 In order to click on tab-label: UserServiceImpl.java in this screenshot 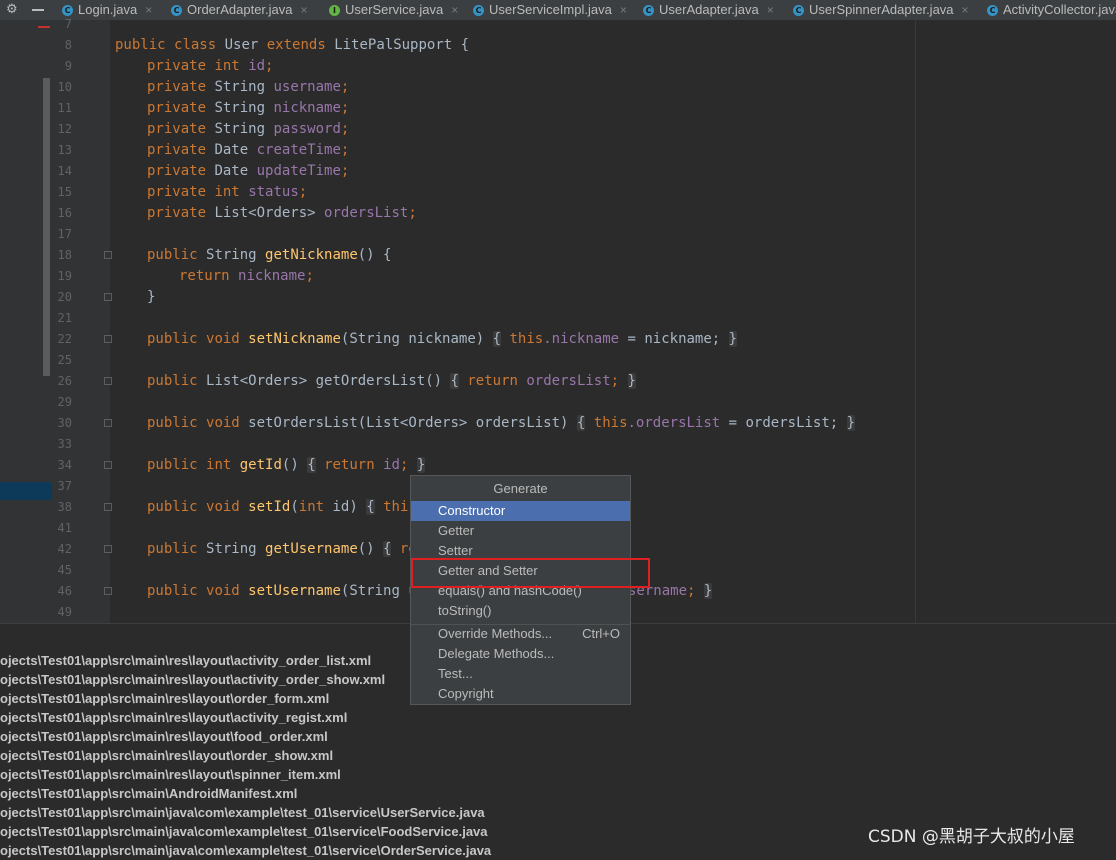, I will do `click(550, 9)`.